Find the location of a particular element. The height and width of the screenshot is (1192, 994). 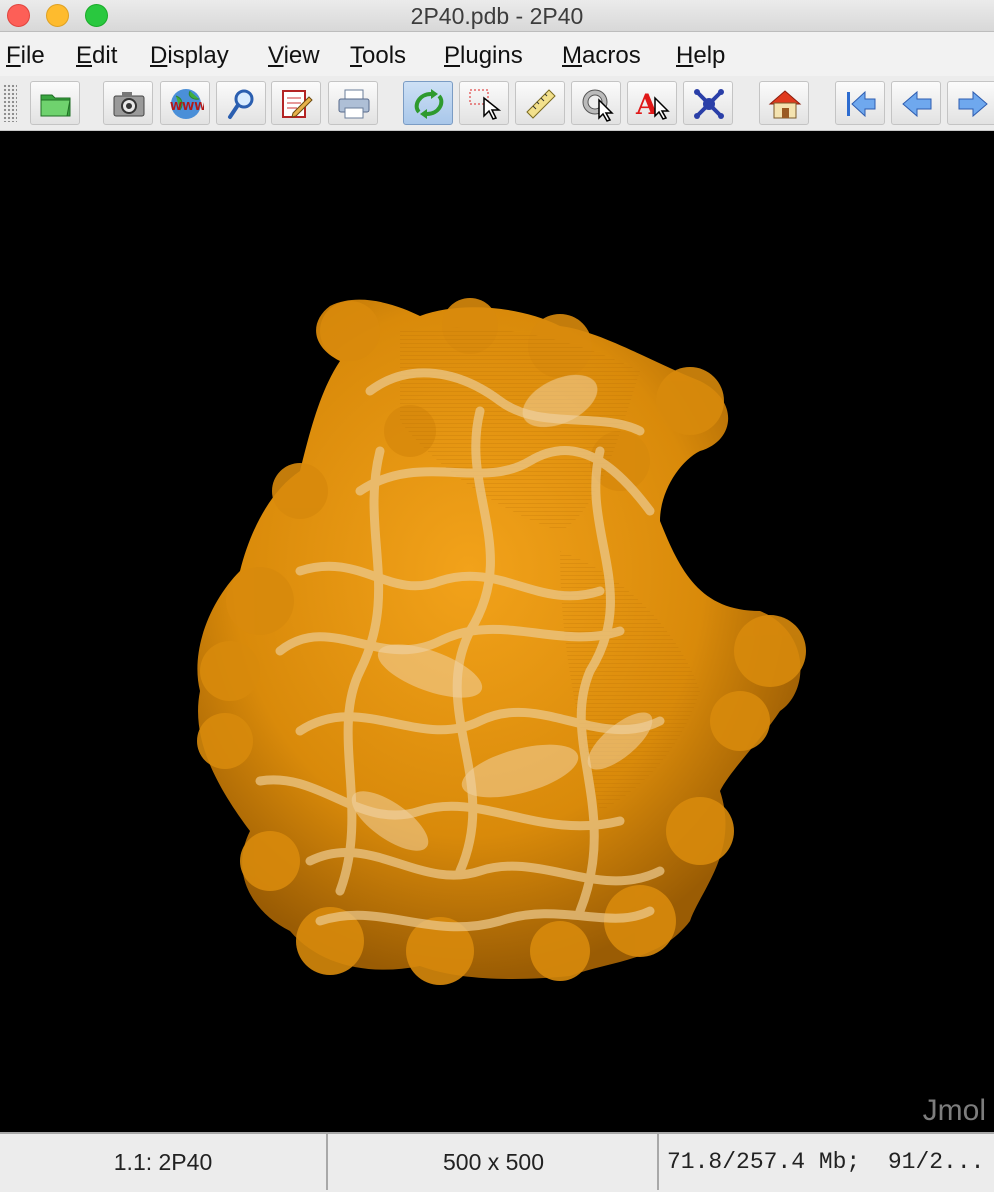

target-cursor-icon is located at coordinates (598, 105).